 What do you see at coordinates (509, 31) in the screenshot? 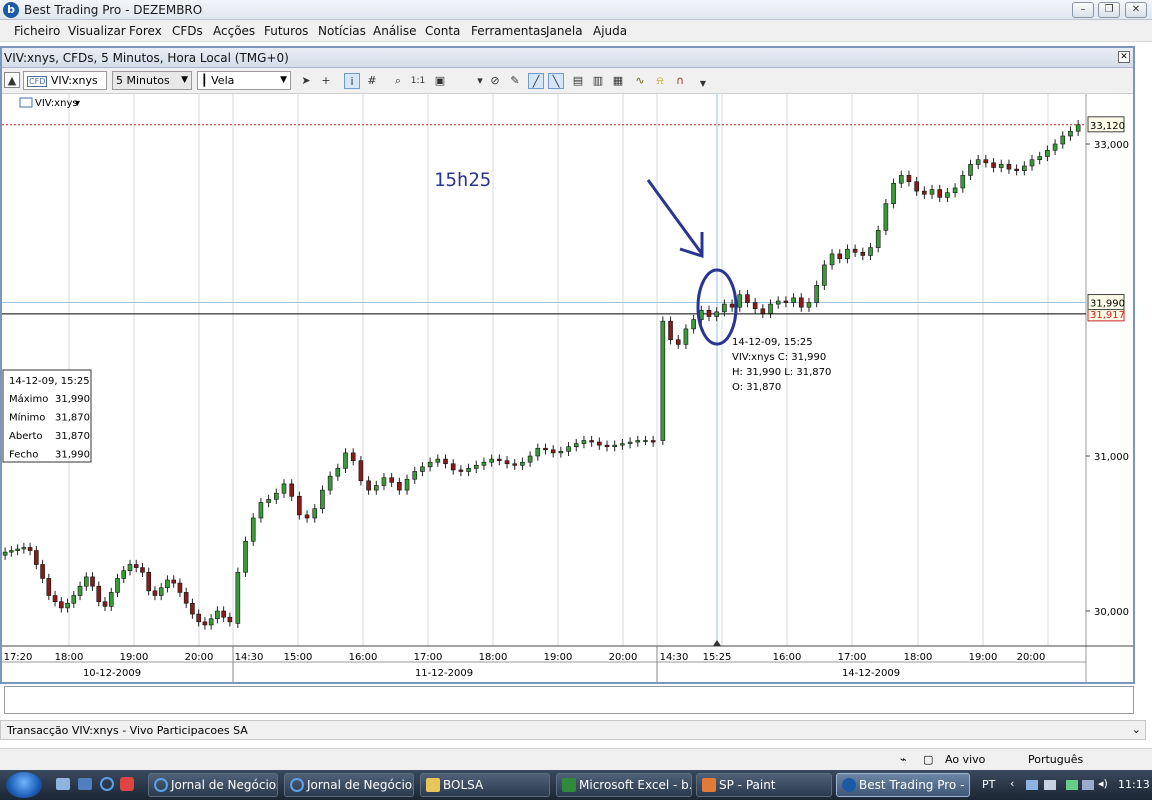
I see `menu-ferramentas: Ferramentas` at bounding box center [509, 31].